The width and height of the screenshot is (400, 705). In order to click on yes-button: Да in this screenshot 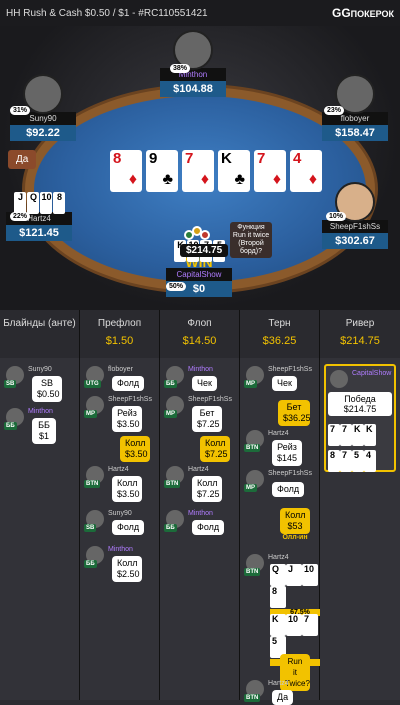, I will do `click(22, 159)`.